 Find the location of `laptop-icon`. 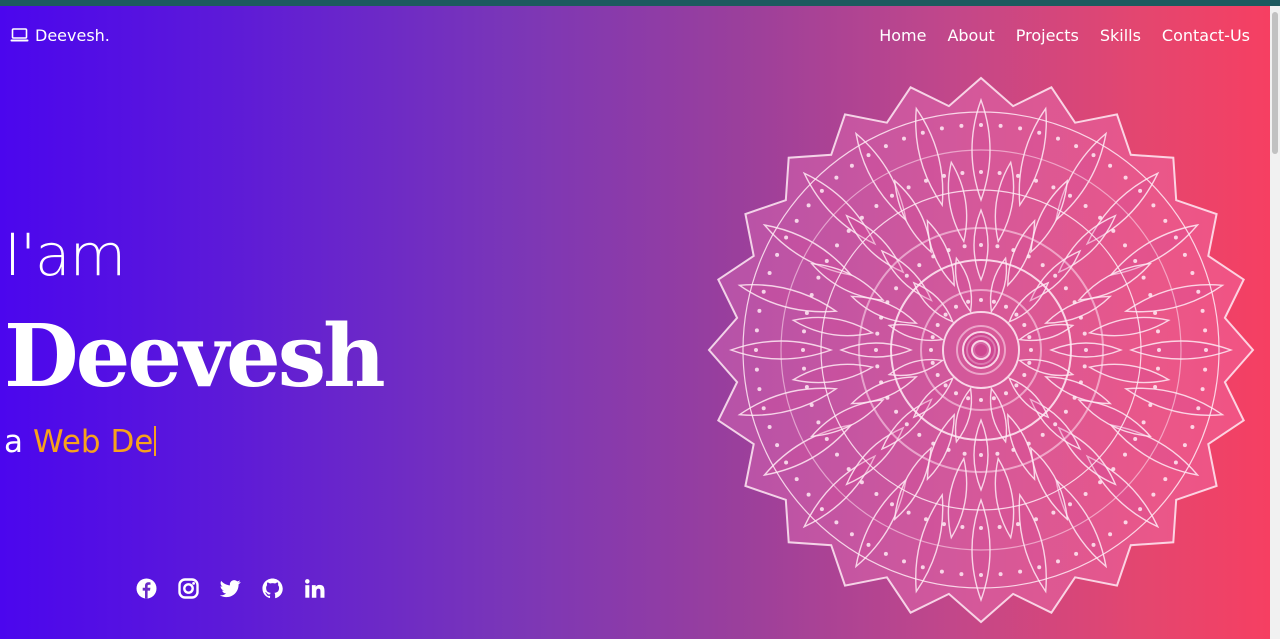

laptop-icon is located at coordinates (19, 35).